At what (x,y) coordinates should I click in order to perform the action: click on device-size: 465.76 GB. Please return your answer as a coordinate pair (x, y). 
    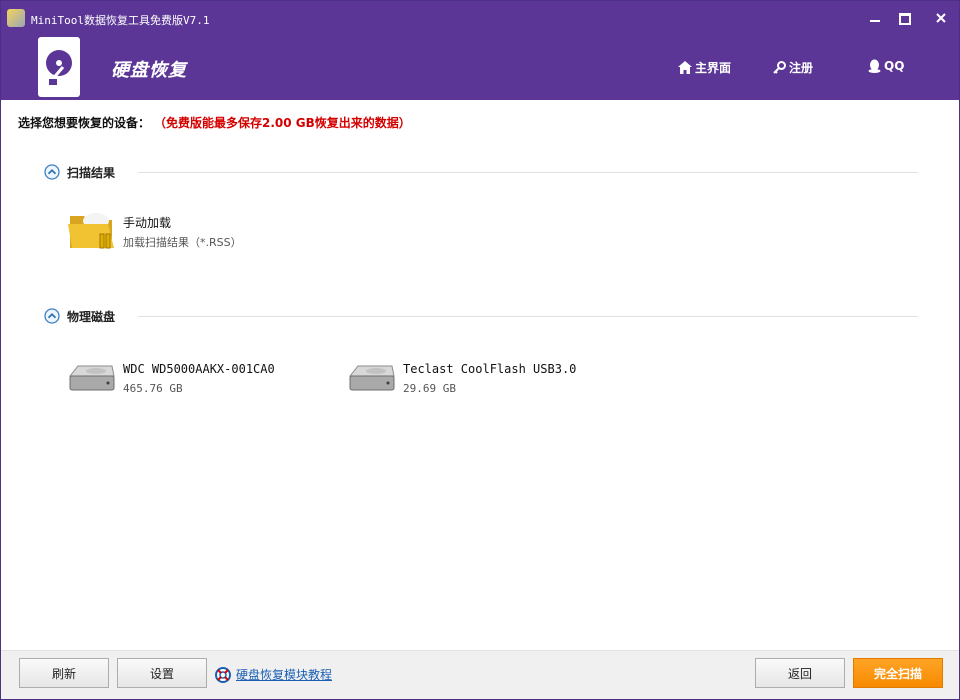
    Looking at the image, I should click on (153, 388).